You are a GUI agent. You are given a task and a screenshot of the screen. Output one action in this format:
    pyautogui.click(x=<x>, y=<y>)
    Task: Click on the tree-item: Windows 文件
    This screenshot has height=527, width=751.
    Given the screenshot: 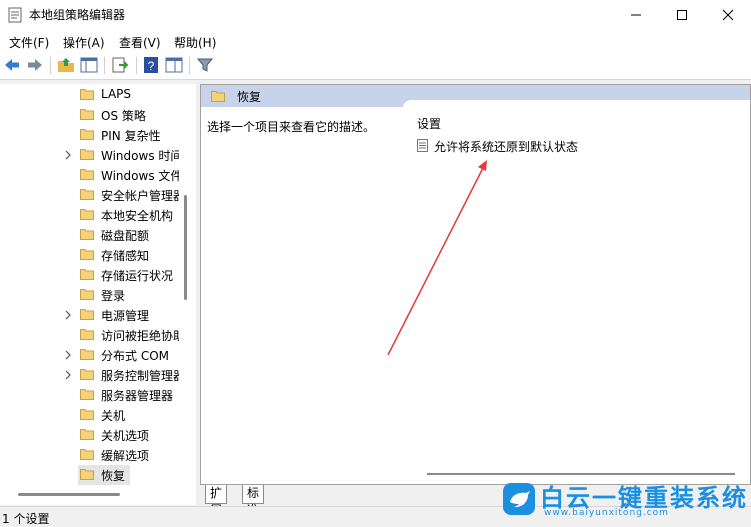 What is the action you would take?
    pyautogui.click(x=90, y=175)
    